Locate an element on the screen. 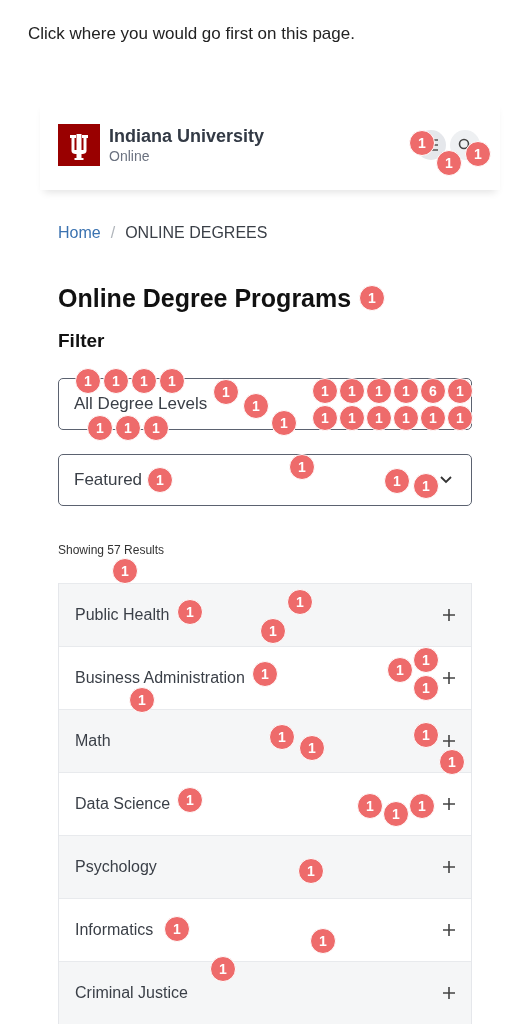  click-count-overlay: 6 is located at coordinates (433, 391).